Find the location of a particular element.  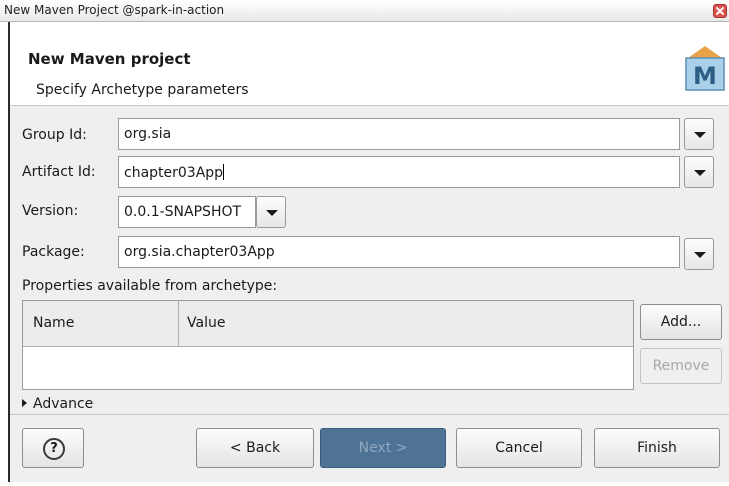

column-header-value: Value is located at coordinates (206, 323).